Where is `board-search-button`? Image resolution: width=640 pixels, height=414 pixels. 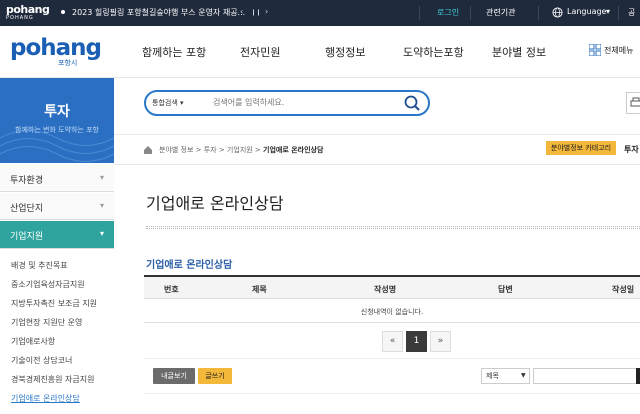 board-search-button is located at coordinates (638, 376).